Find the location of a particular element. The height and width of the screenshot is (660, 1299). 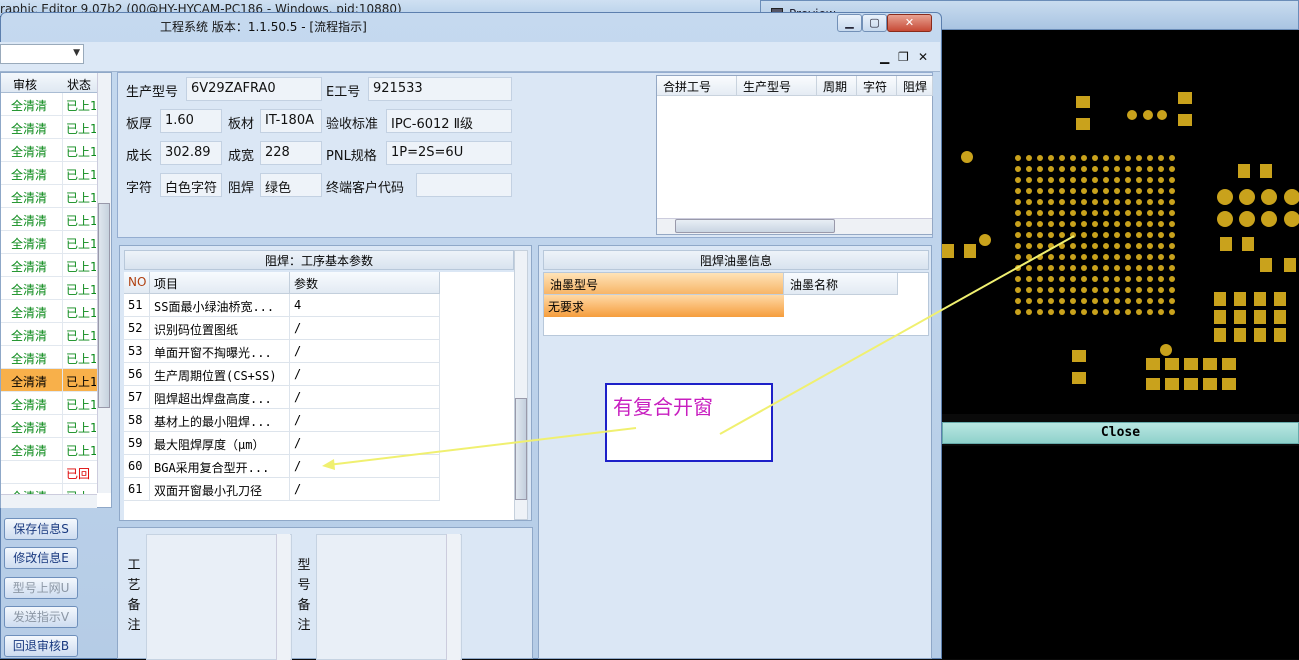

process-remark-textarea is located at coordinates (219, 597).